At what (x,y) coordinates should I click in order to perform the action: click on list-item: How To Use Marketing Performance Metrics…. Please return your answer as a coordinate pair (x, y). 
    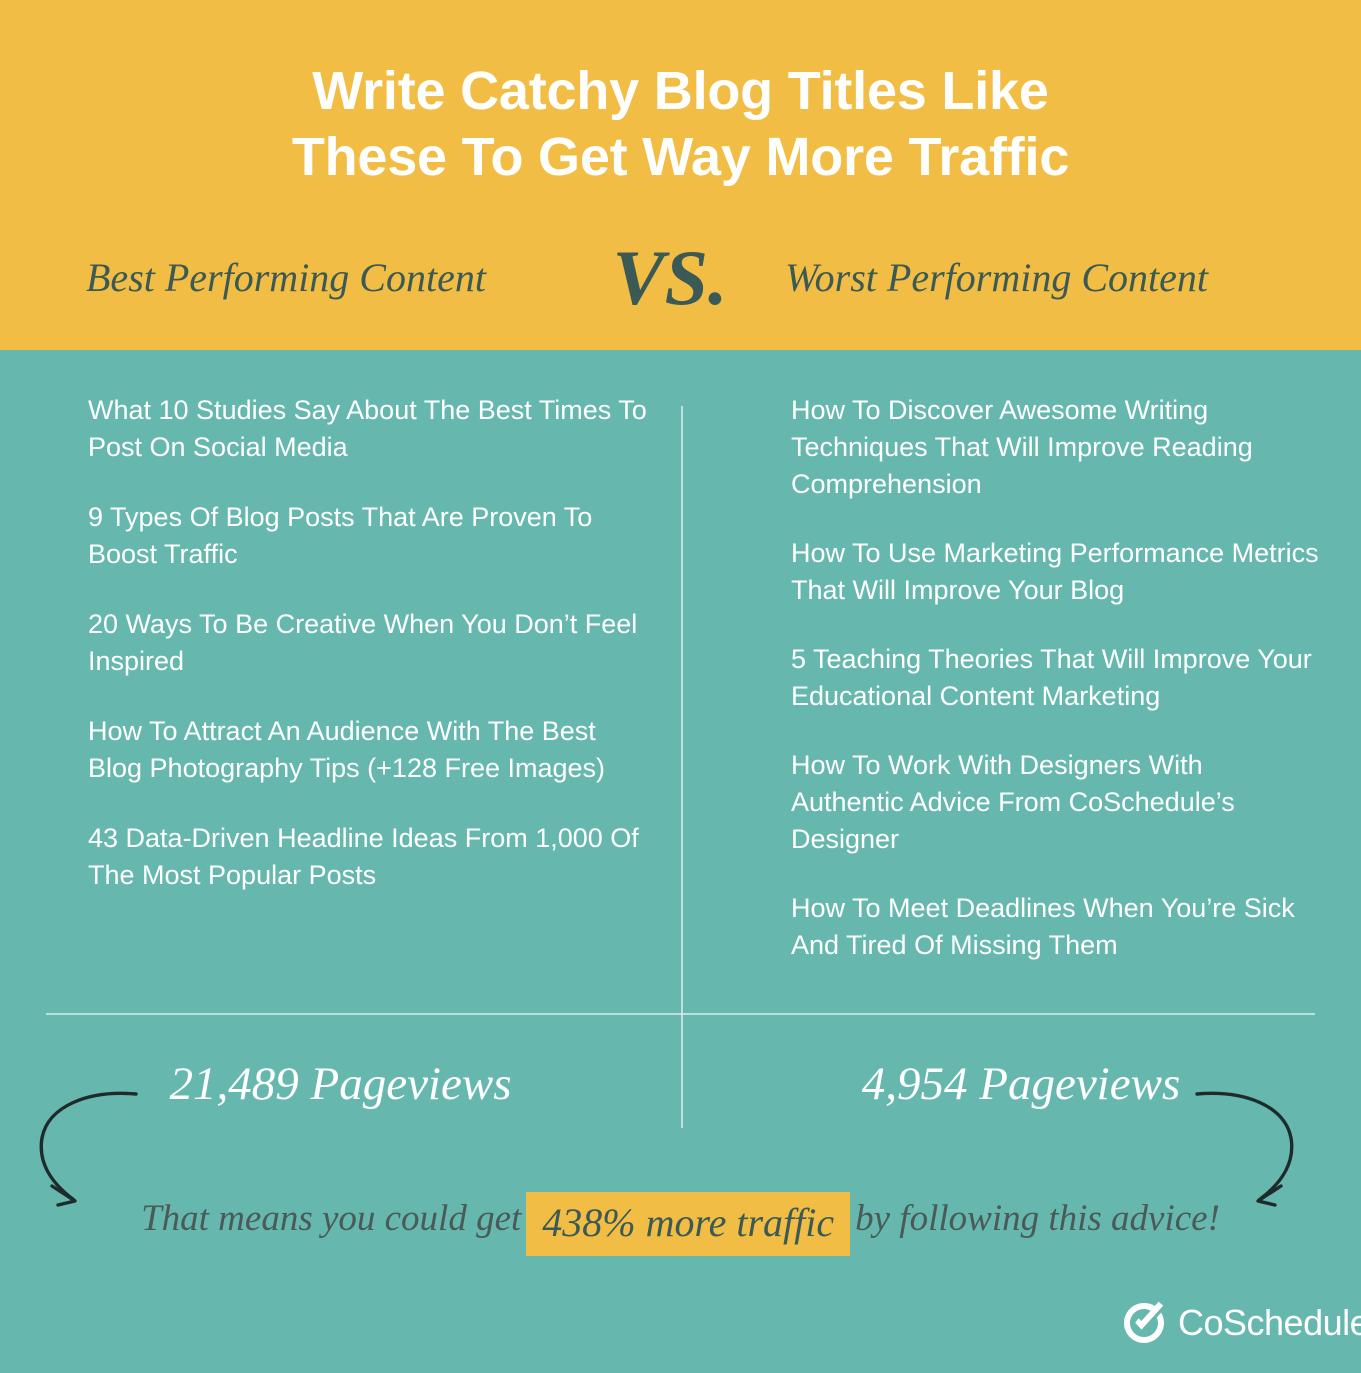
    Looking at the image, I should click on (1055, 571).